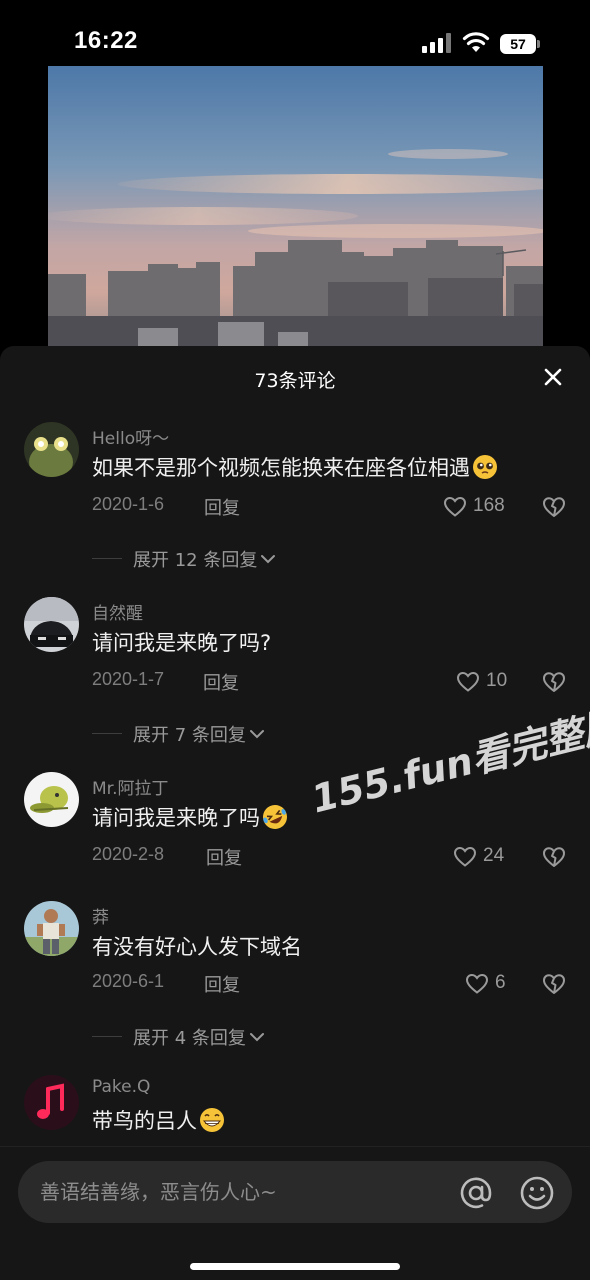  I want to click on comment-item: Pake.Q 带鸟的吕人, so click(295, 1110).